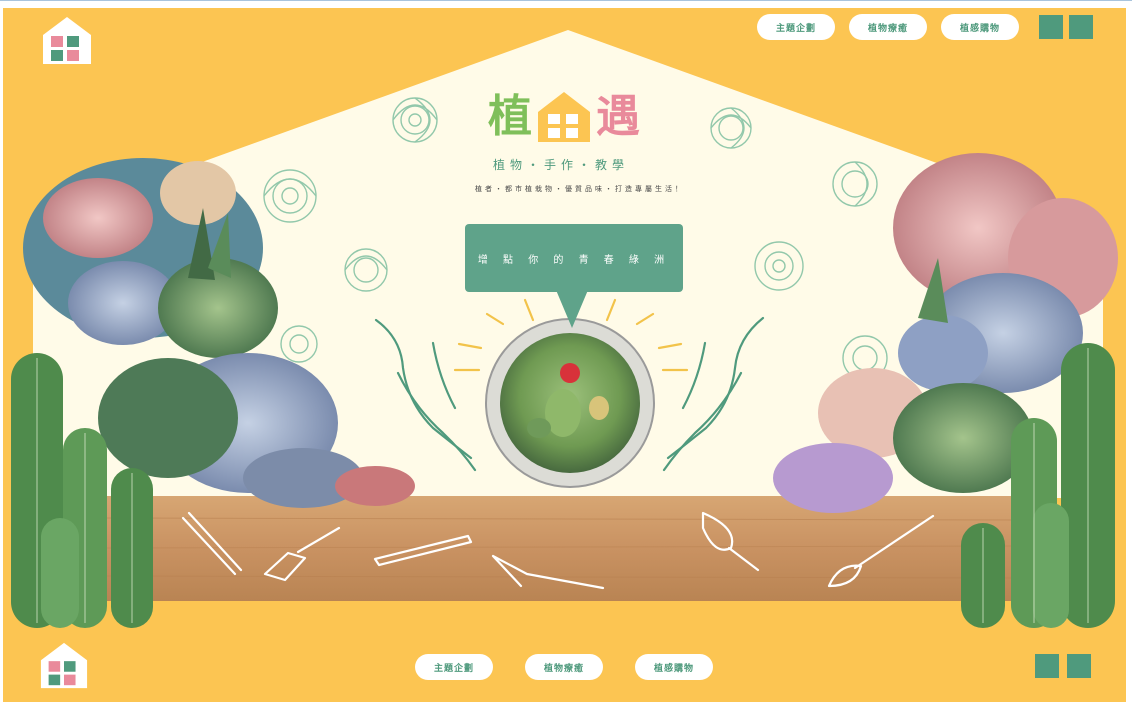 This screenshot has width=1132, height=714. I want to click on brand-char-3: 遇, so click(618, 116).